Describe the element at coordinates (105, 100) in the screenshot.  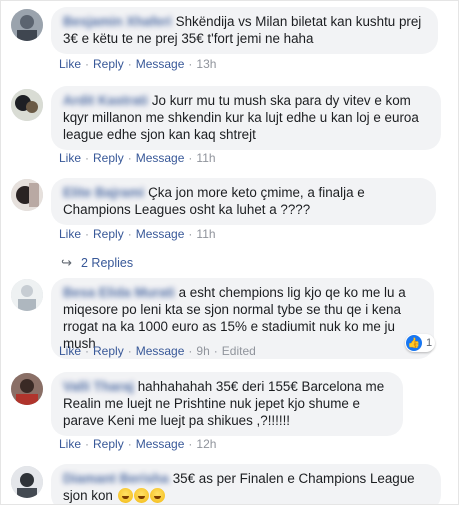
I see `commenter-name: Ardit Kastrati` at that location.